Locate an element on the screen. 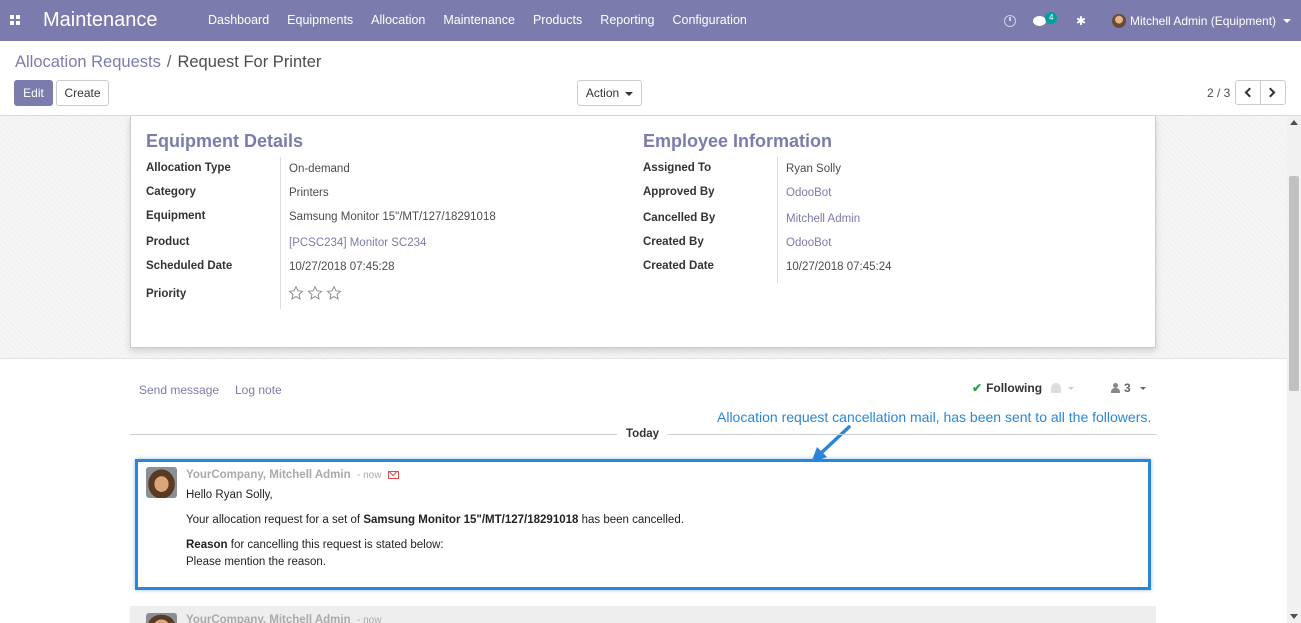 This screenshot has height=623, width=1301. user-menu: Mitchell Admin (Equipment) is located at coordinates (1202, 20).